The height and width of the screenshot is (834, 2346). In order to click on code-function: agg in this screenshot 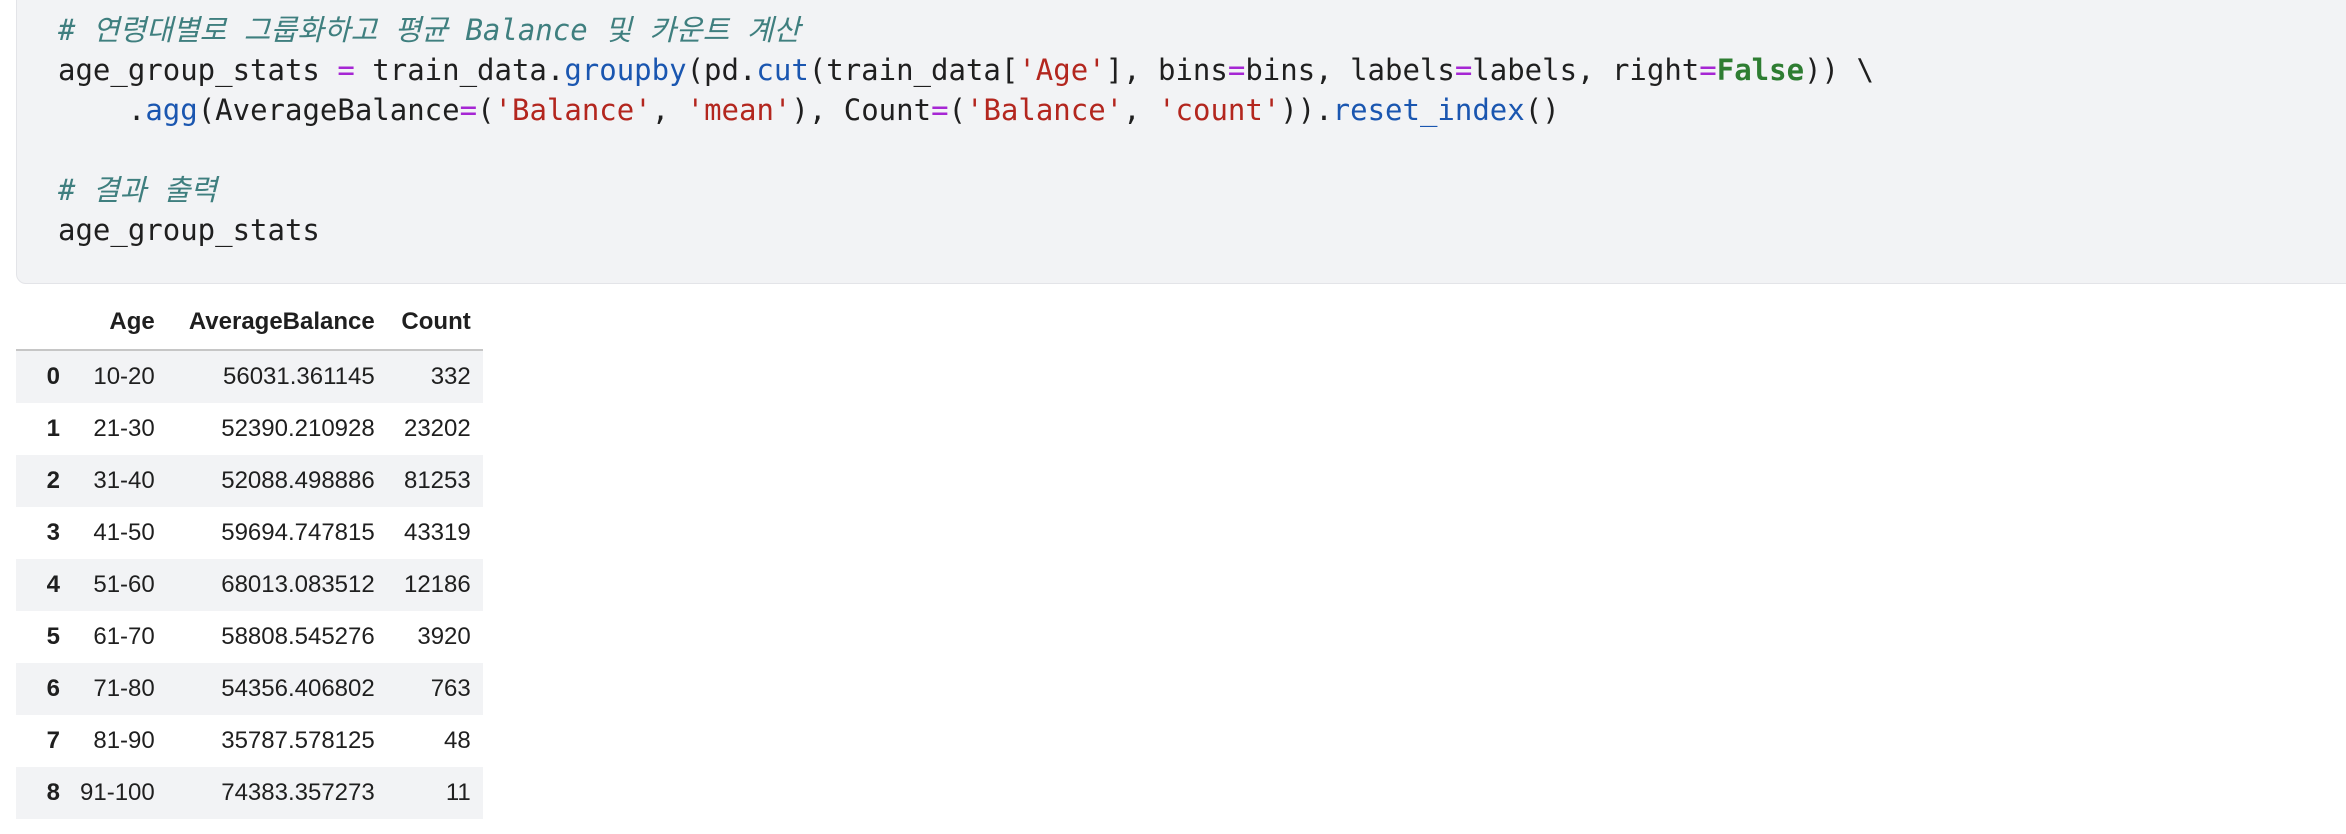, I will do `click(171, 110)`.